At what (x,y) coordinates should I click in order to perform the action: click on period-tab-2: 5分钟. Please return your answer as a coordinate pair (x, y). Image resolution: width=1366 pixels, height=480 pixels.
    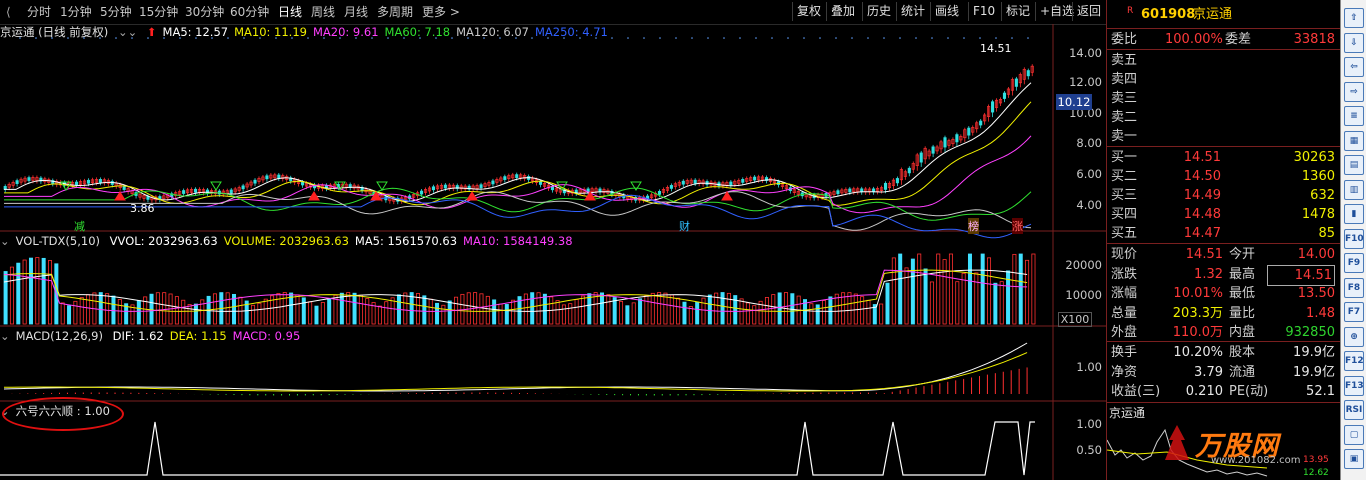
    Looking at the image, I should click on (116, 12).